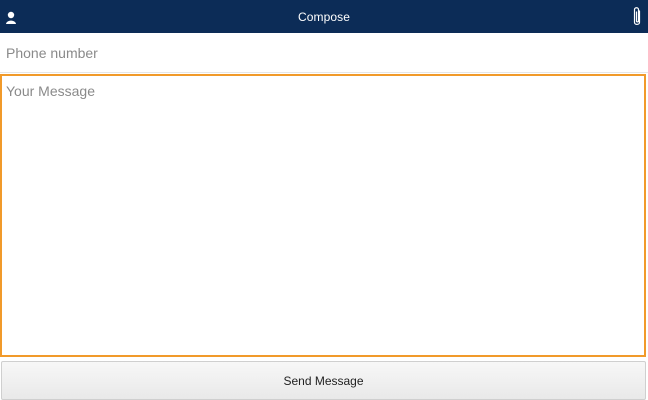  What do you see at coordinates (637, 16) in the screenshot?
I see `paperclip-icon` at bounding box center [637, 16].